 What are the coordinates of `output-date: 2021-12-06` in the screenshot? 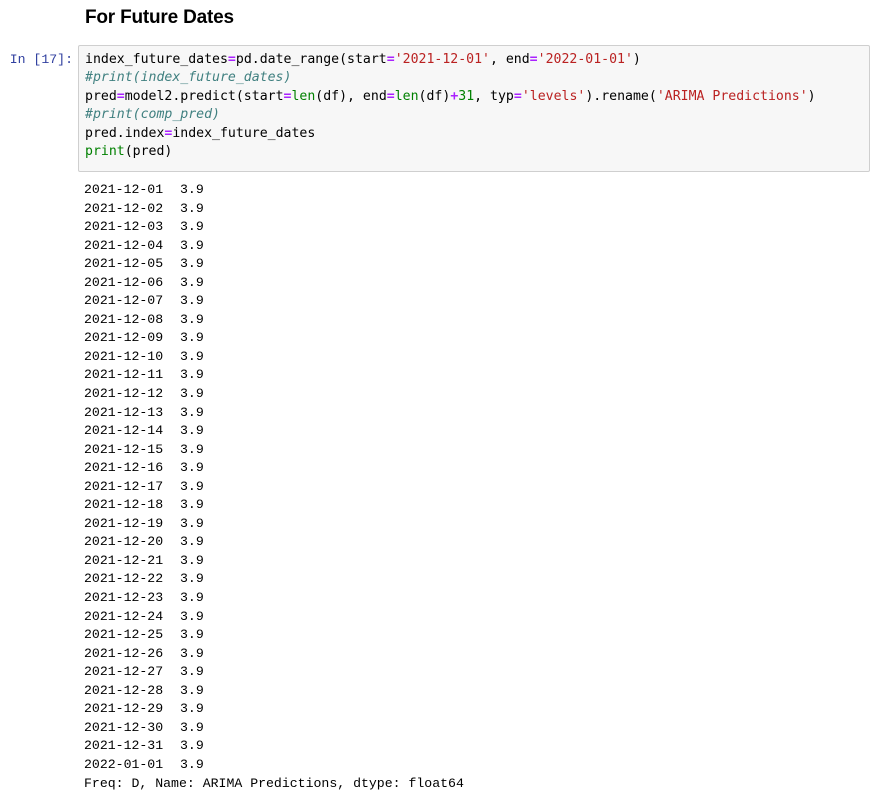 It's located at (124, 282).